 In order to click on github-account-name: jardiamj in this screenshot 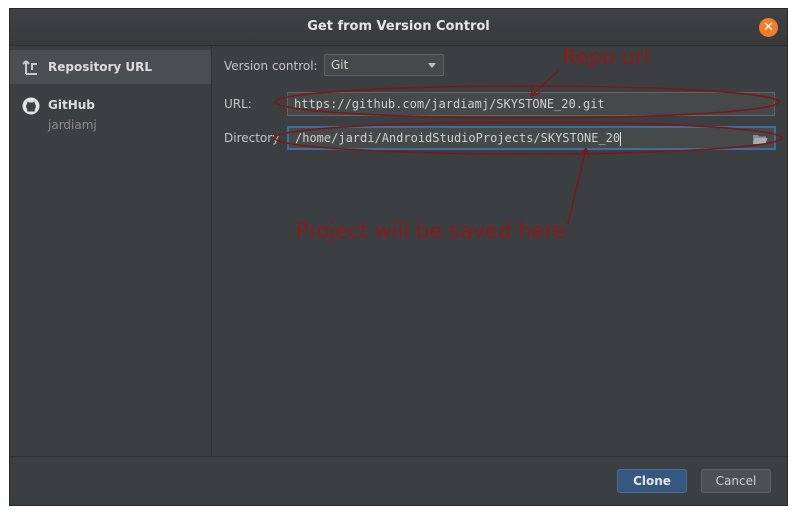, I will do `click(72, 125)`.